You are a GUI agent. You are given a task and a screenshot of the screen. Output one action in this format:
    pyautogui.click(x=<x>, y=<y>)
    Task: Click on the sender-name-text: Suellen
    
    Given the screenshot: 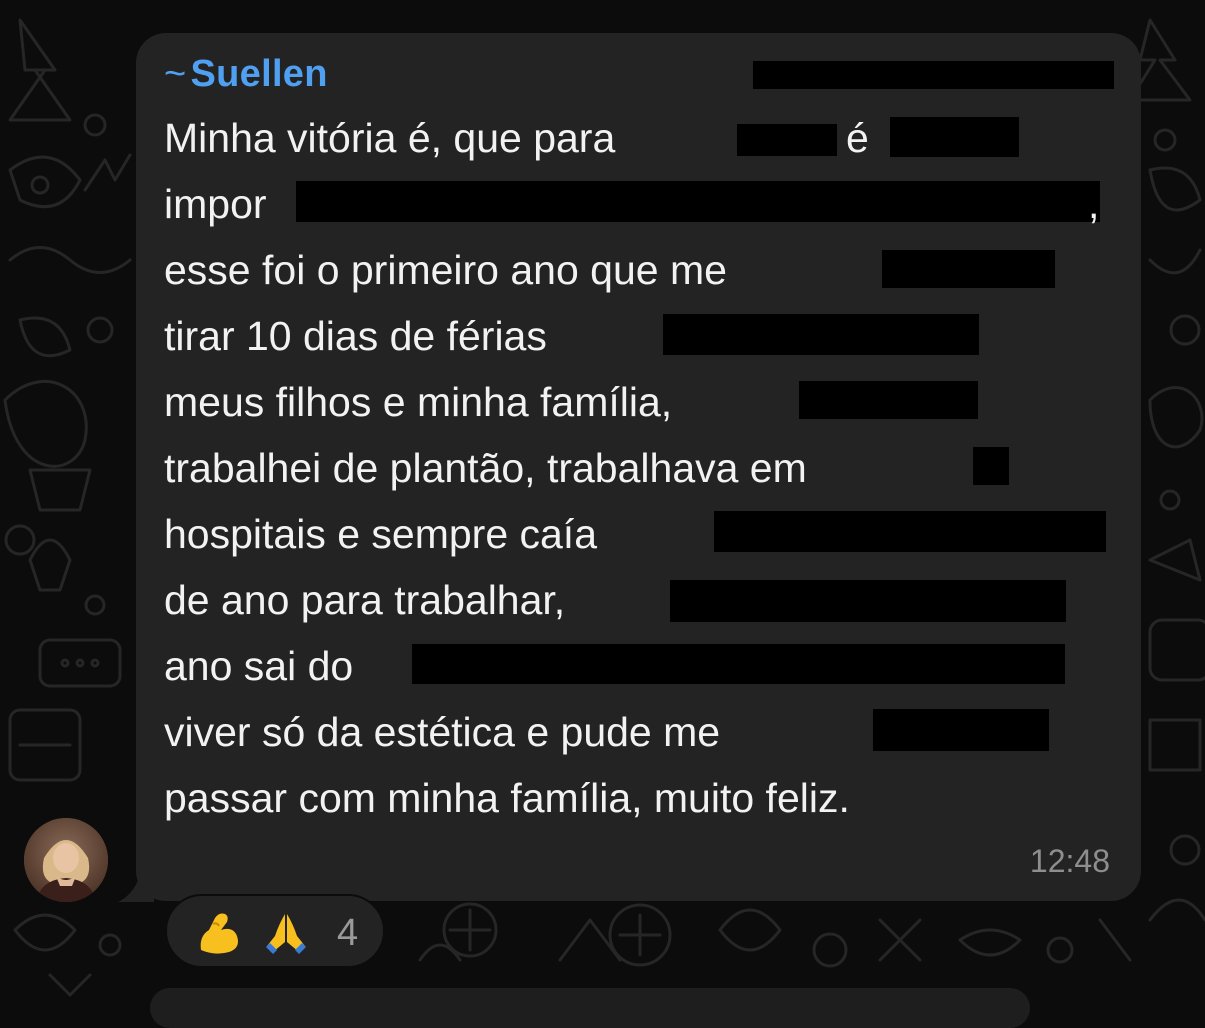 What is the action you would take?
    pyautogui.click(x=259, y=74)
    